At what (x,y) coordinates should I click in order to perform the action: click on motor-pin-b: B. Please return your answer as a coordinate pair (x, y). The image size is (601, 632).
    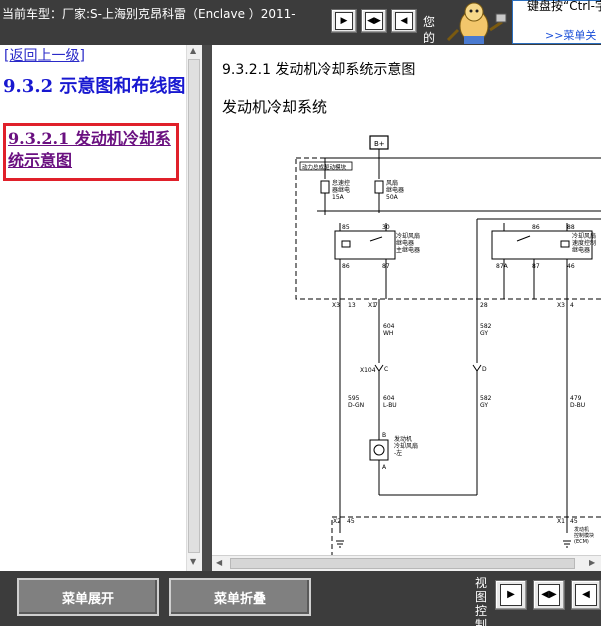
    Looking at the image, I should click on (384, 435).